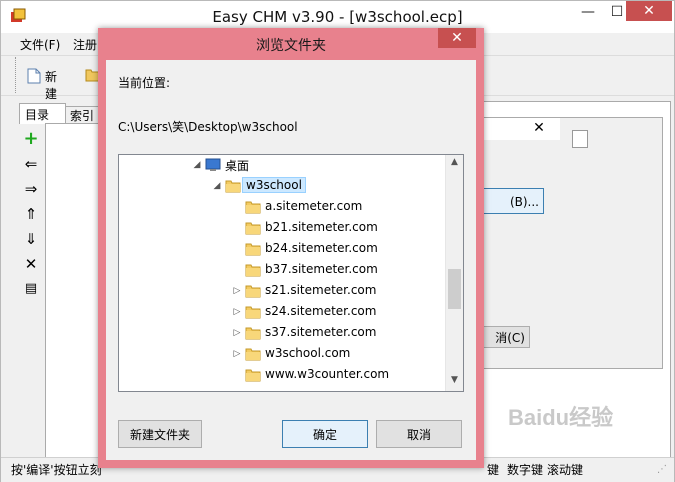 The height and width of the screenshot is (482, 675). What do you see at coordinates (208, 127) in the screenshot?
I see `current-path: C:\Users\笑\Desktop\w3school` at bounding box center [208, 127].